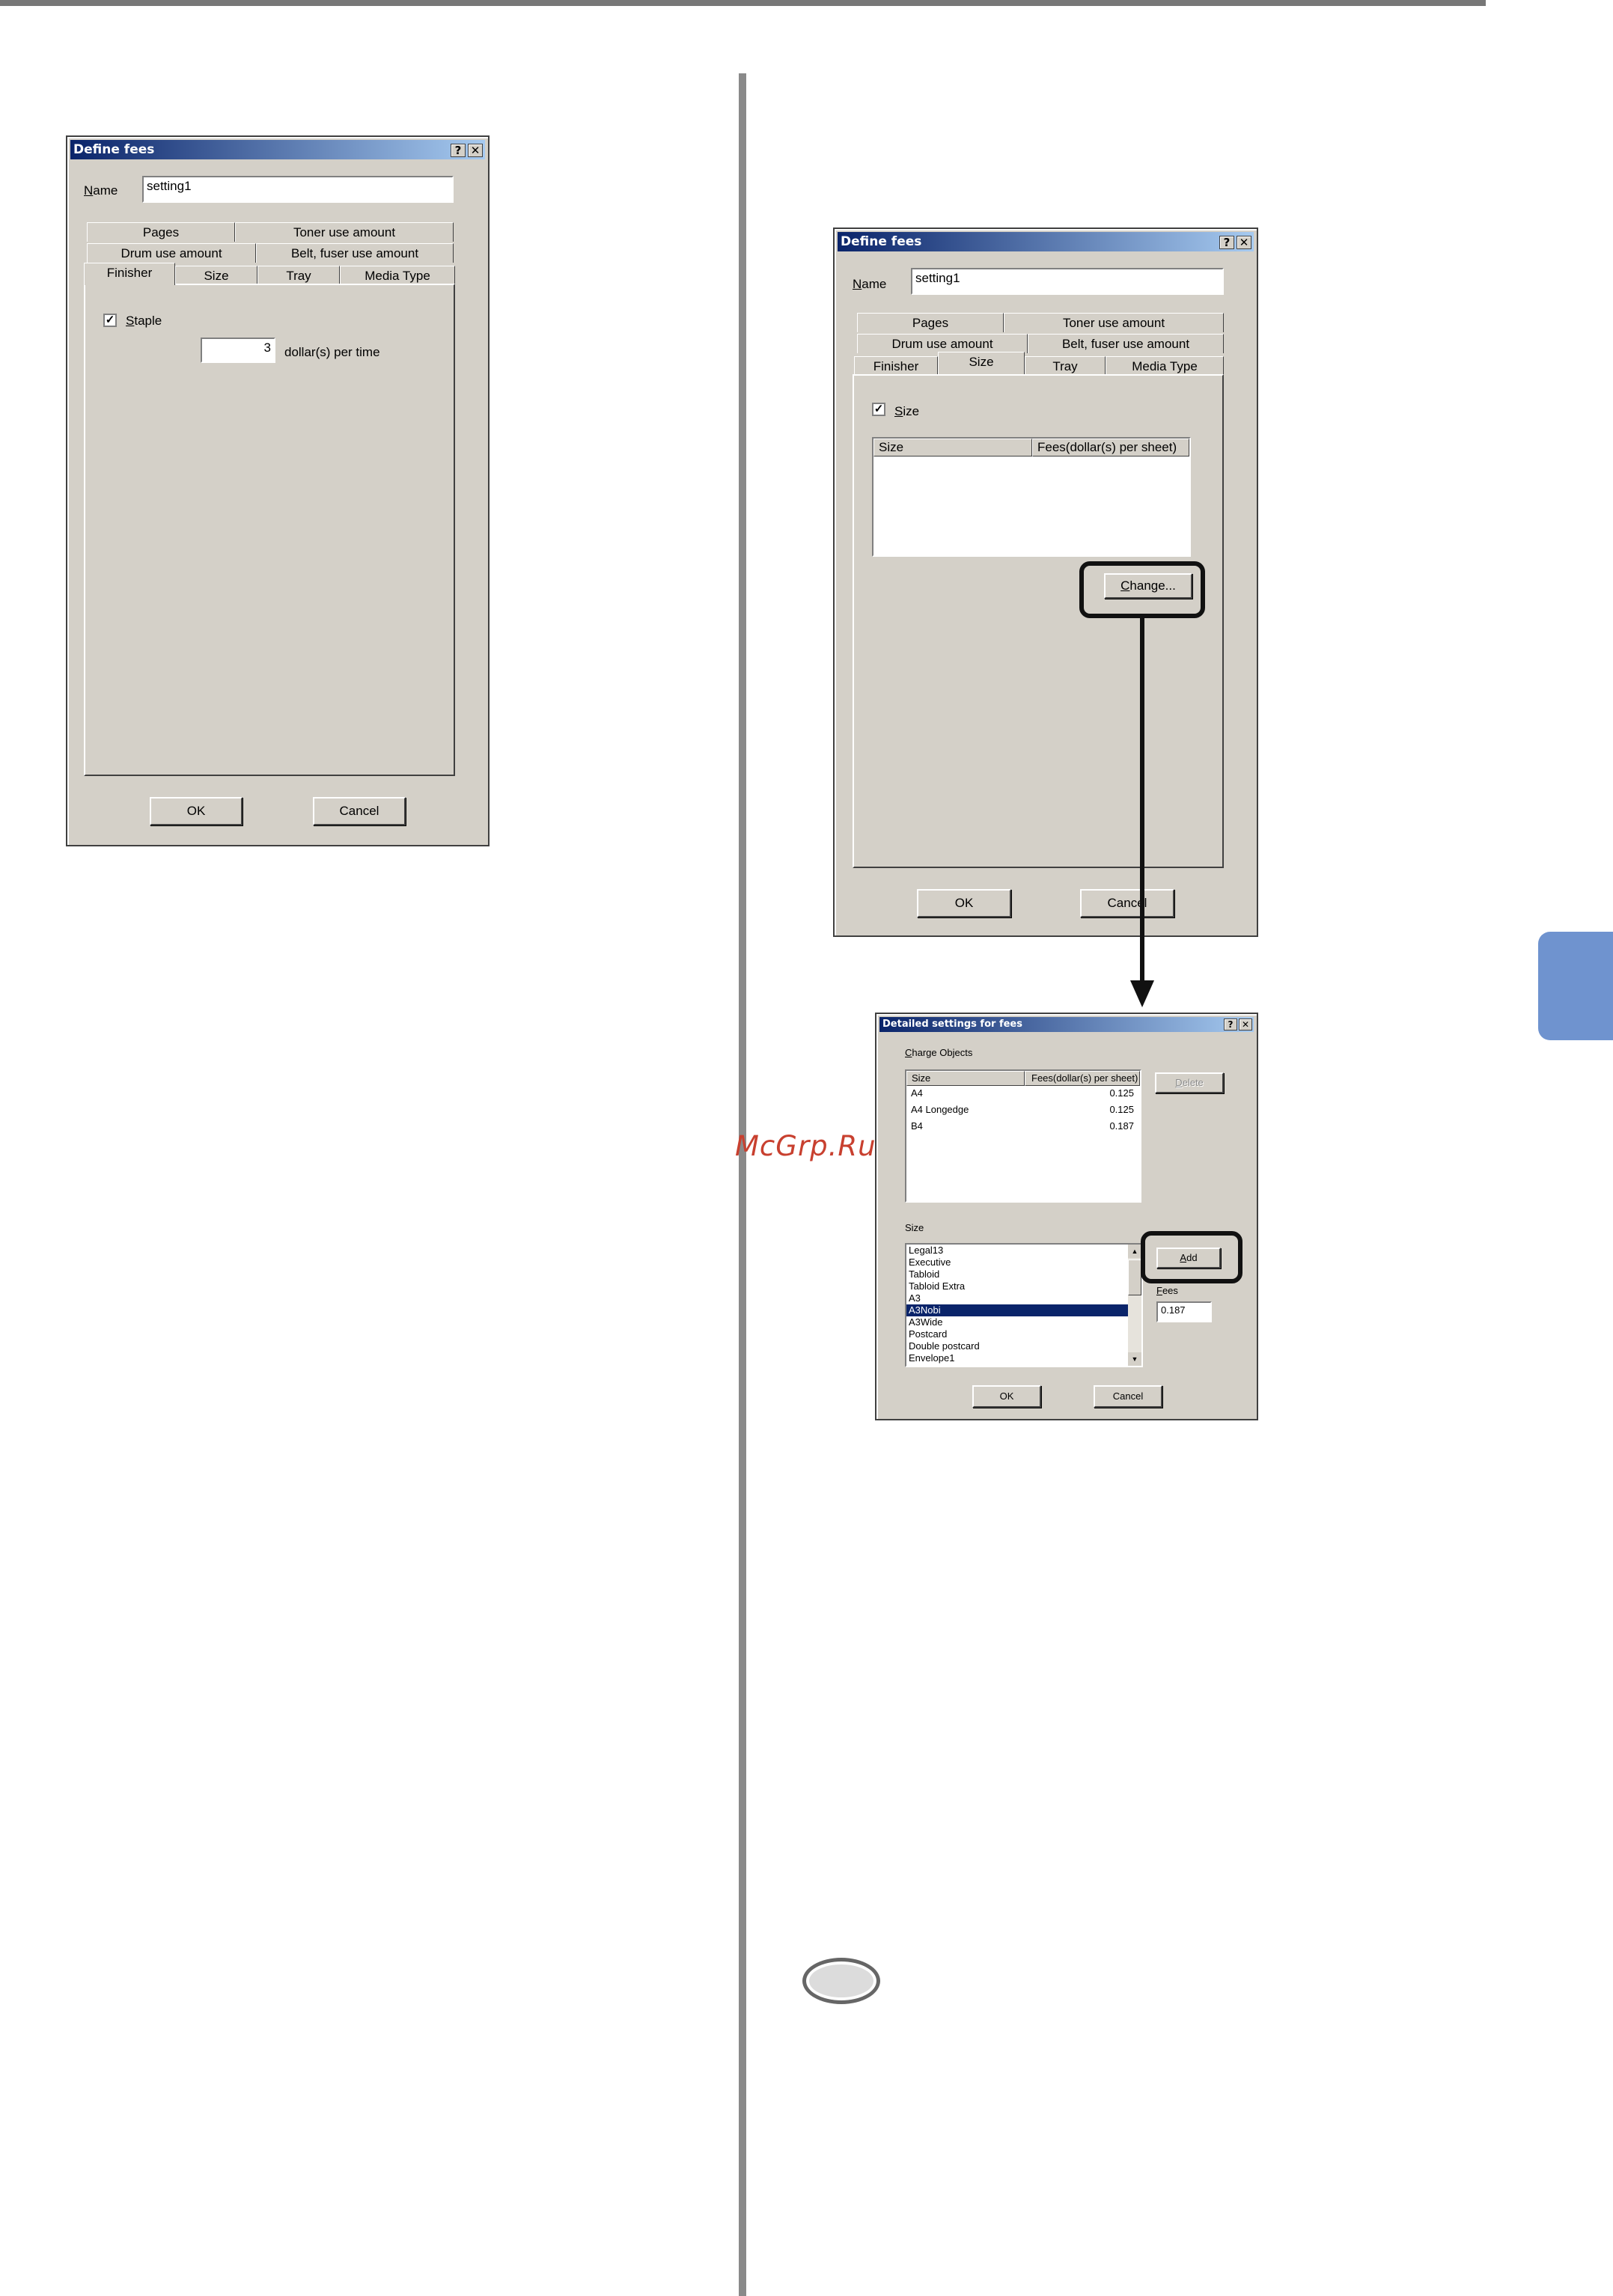  What do you see at coordinates (1184, 1311) in the screenshot?
I see `fees-field: 0.187` at bounding box center [1184, 1311].